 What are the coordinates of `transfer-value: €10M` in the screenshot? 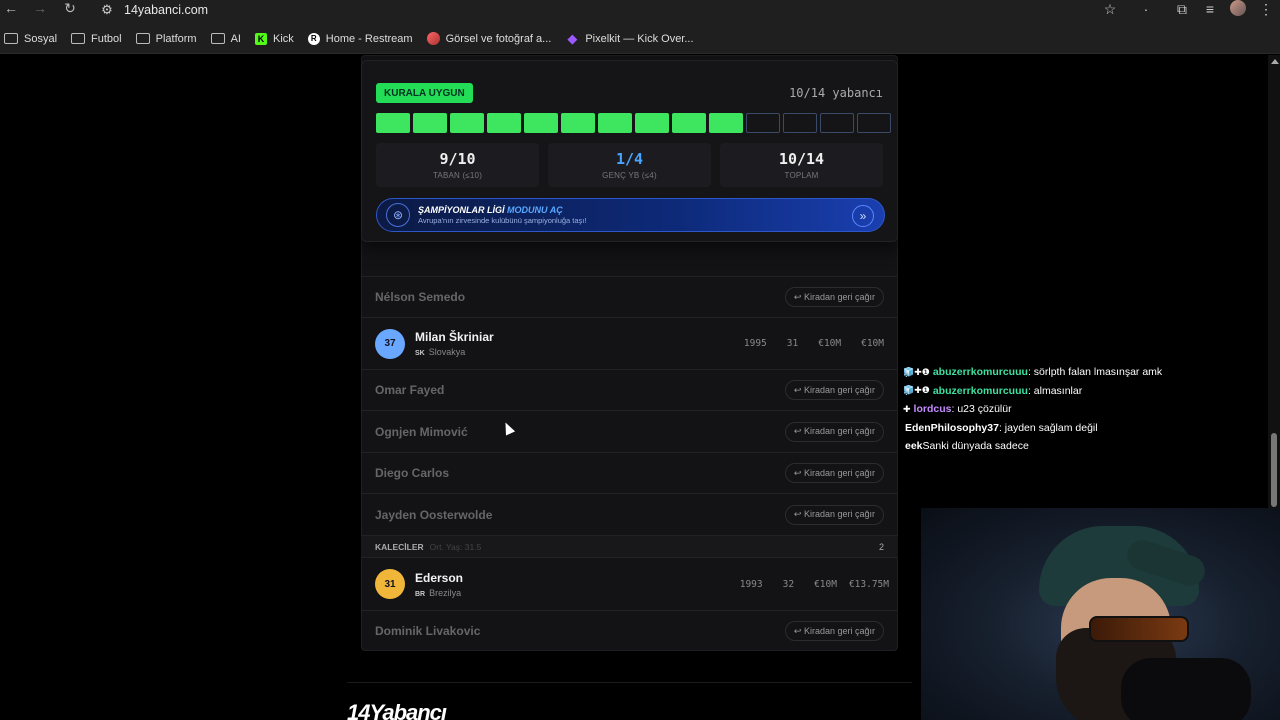 It's located at (872, 343).